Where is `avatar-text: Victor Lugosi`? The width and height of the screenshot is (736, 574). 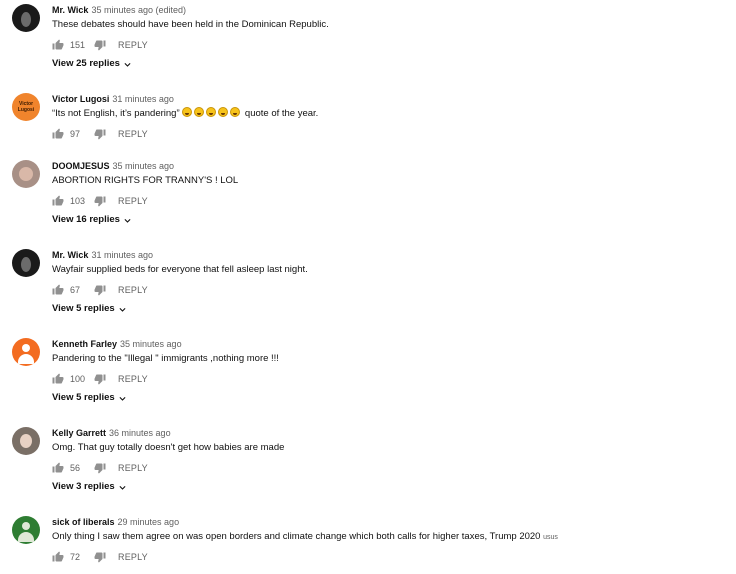
avatar-text: Victor Lugosi is located at coordinates (26, 107).